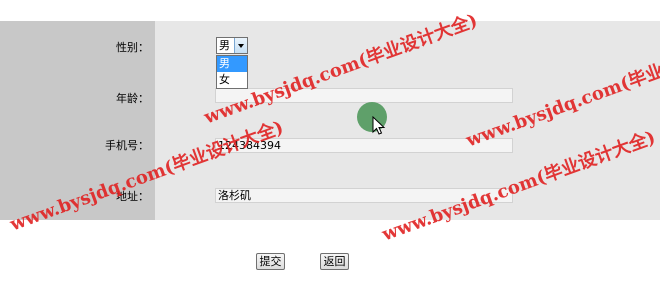 The image size is (660, 291). I want to click on age-label: 年龄：, so click(132, 98).